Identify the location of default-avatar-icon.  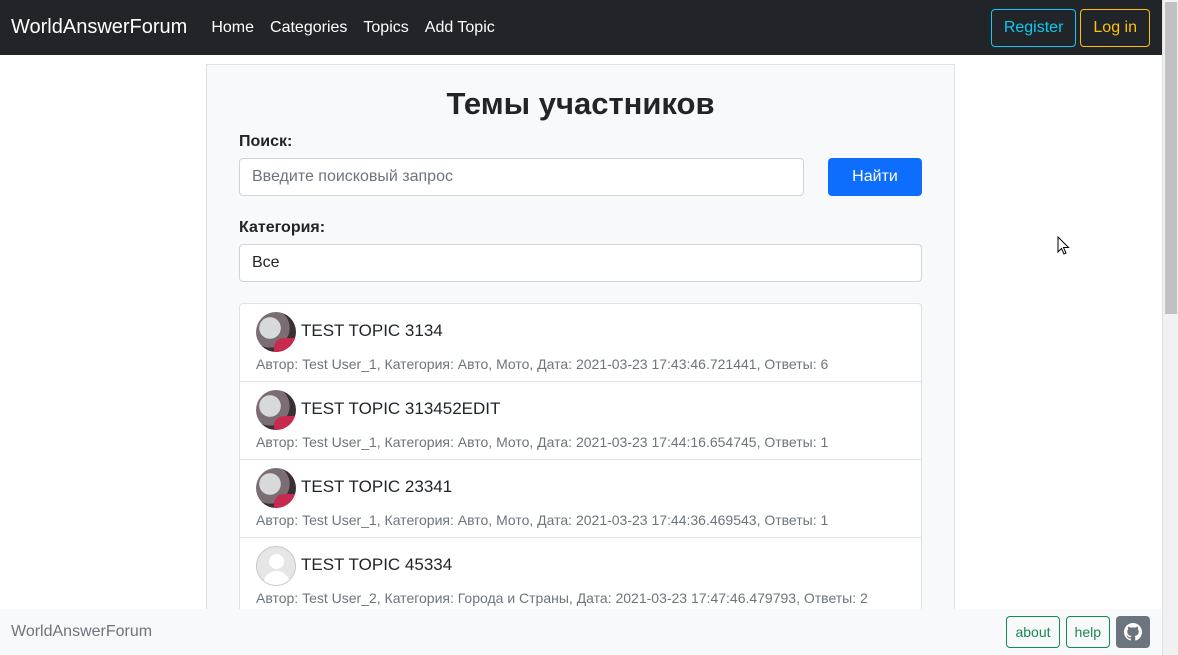
(276, 566).